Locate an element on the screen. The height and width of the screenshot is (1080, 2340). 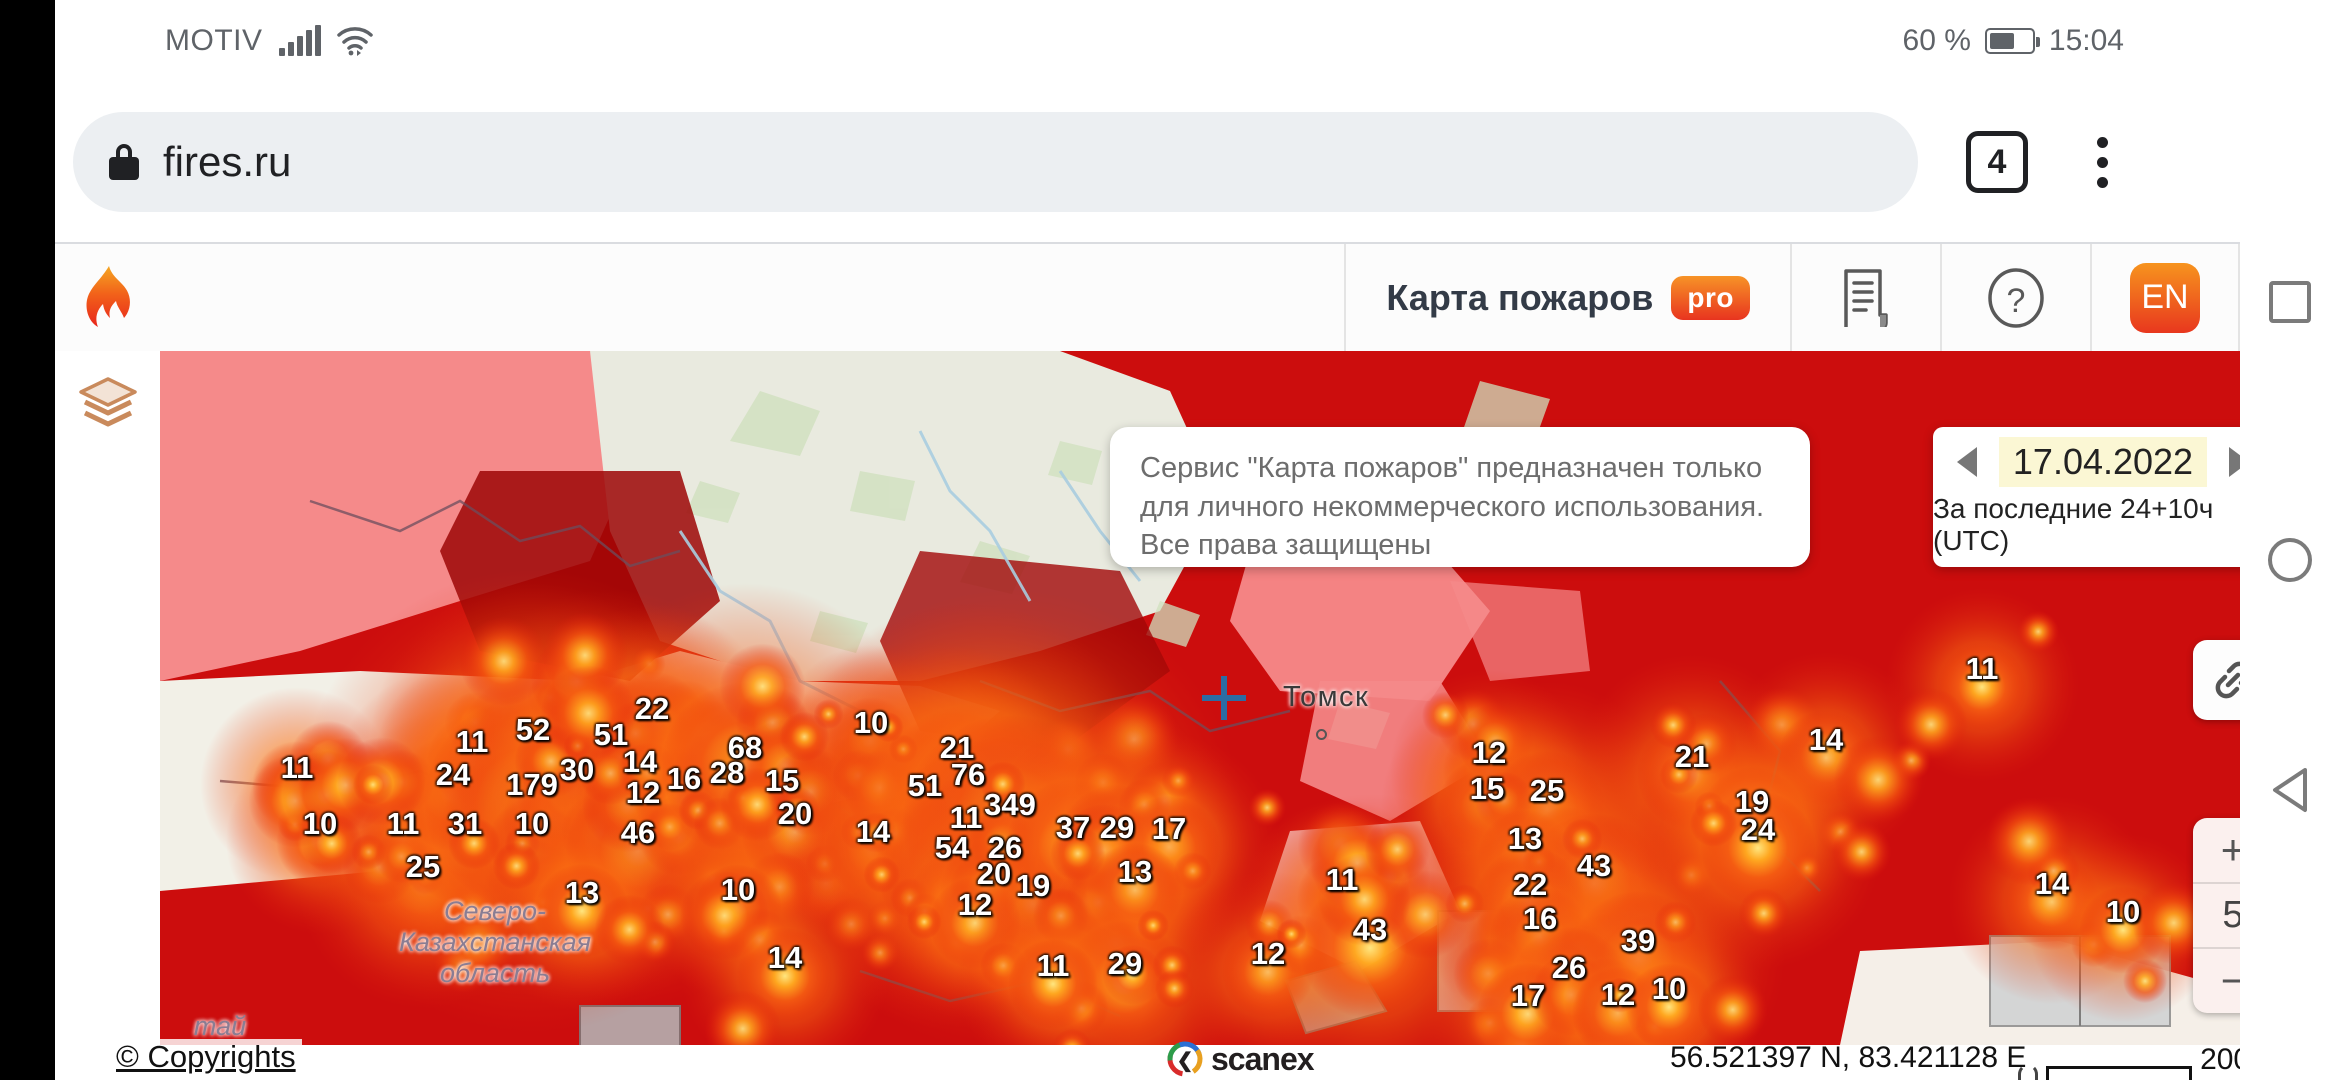
overflow-menu-icon is located at coordinates (2102, 162).